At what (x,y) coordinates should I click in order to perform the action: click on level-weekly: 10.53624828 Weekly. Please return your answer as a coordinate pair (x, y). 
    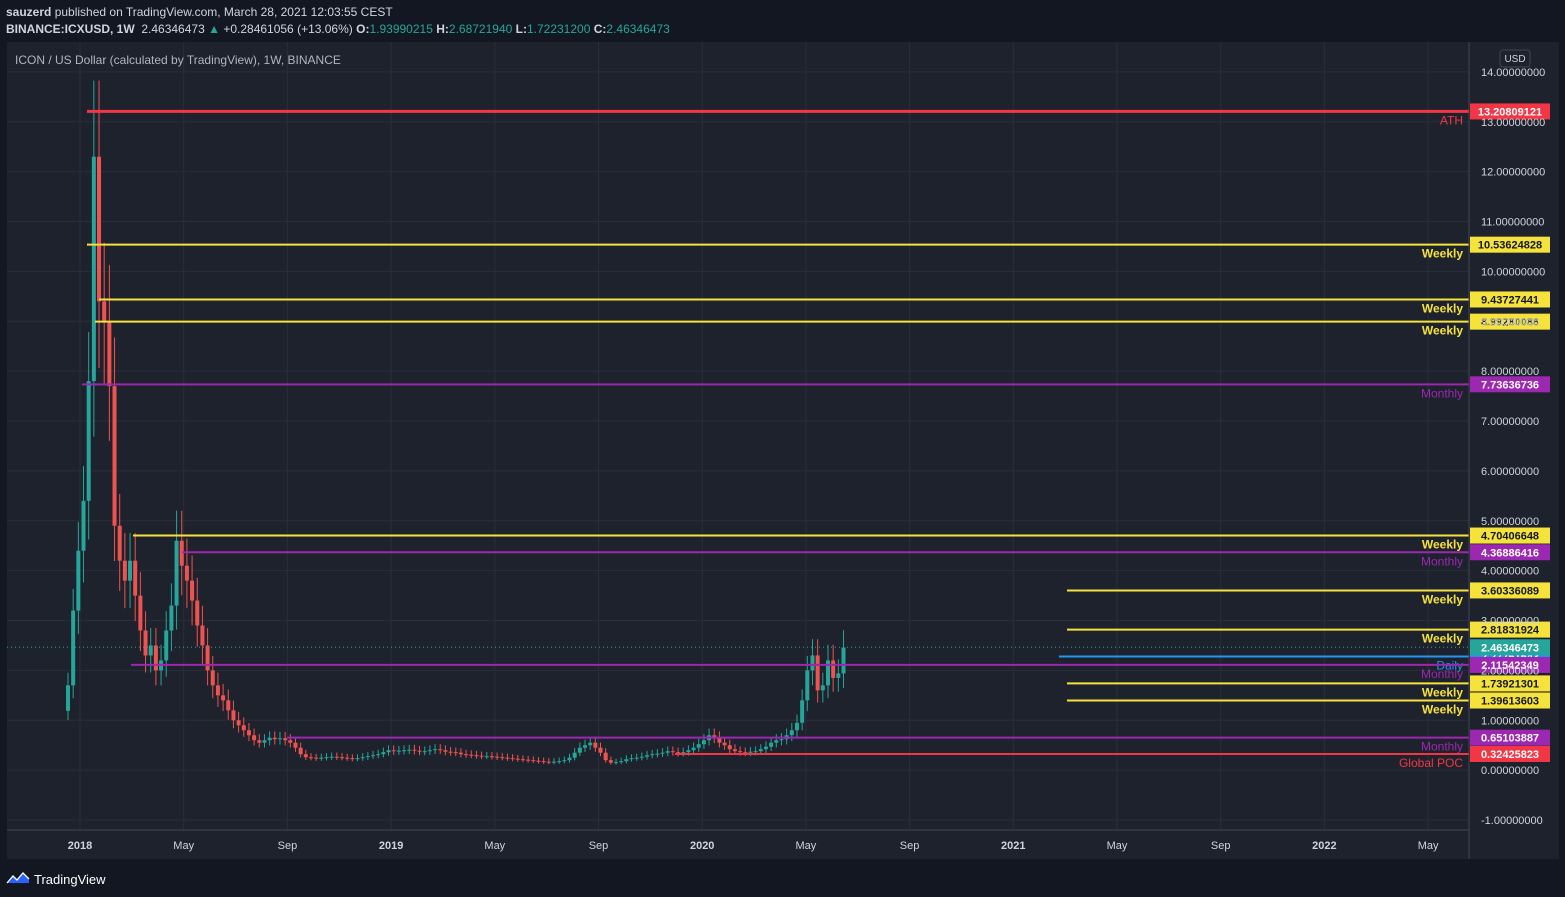
    Looking at the image, I should click on (818, 248).